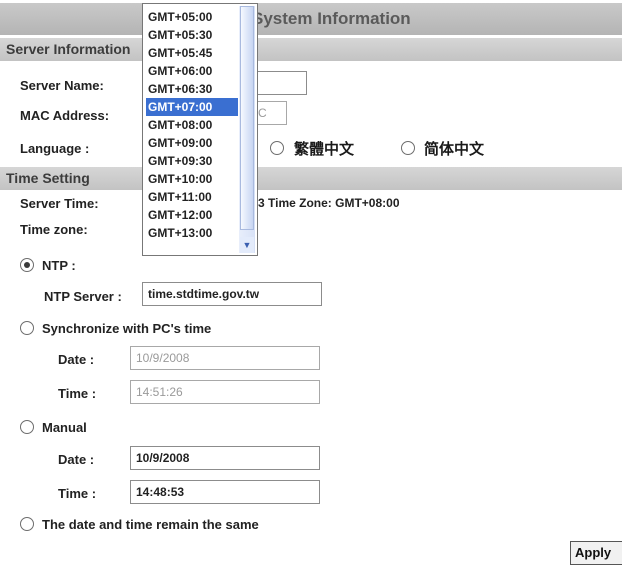 The width and height of the screenshot is (622, 565). Describe the element at coordinates (27, 427) in the screenshot. I see `manual-radio` at that location.